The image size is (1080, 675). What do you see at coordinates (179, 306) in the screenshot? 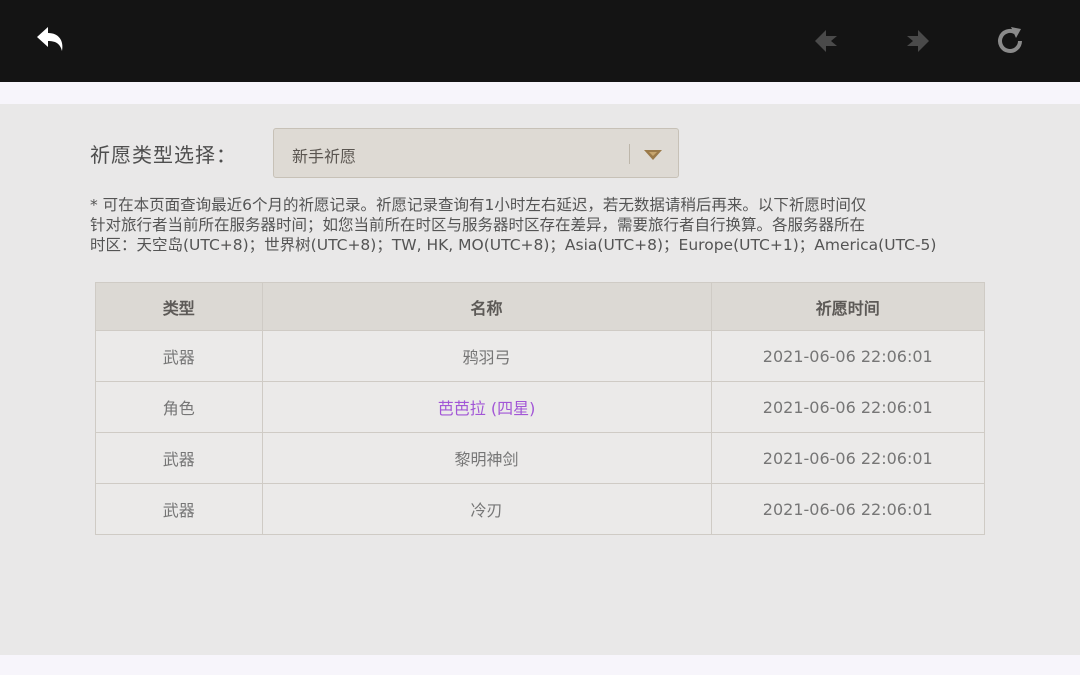
I see `header-type: 类型` at bounding box center [179, 306].